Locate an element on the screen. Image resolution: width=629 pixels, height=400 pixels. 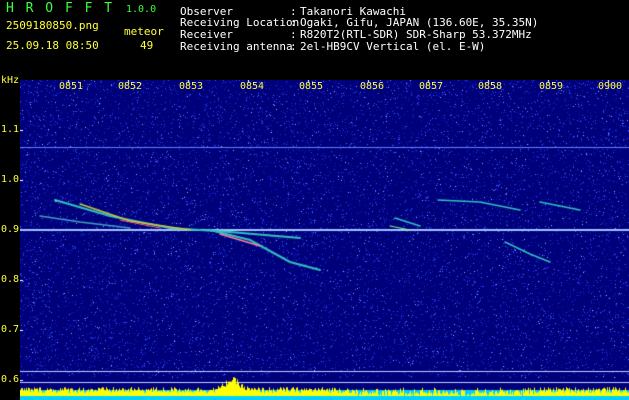
y-axis-label: 0.6 is located at coordinates (10, 379).